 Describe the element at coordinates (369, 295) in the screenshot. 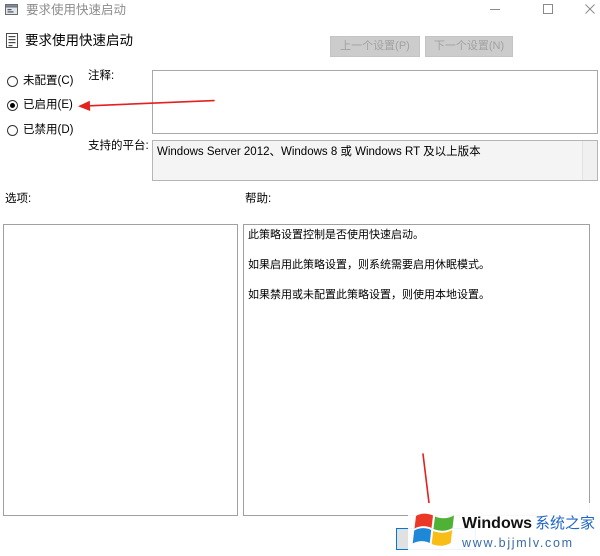

I see `help-paragraph: 如果禁用或未配置此策略设置，则使用本地设置。` at that location.